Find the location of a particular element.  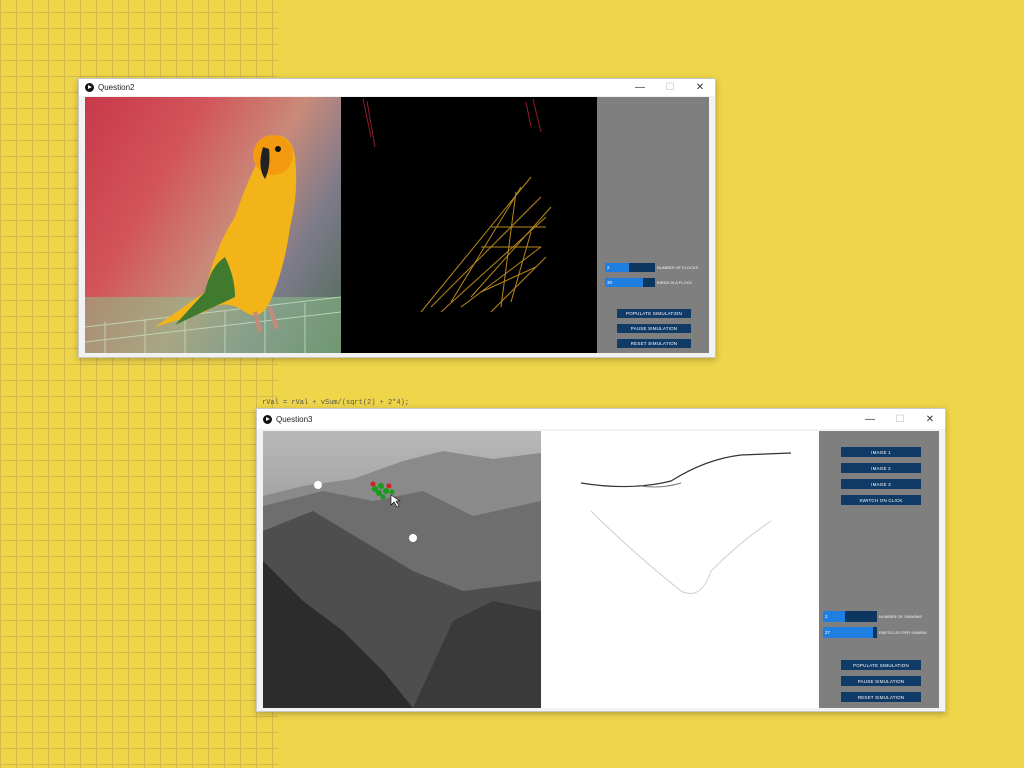

slider-value: 30 is located at coordinates (610, 282).